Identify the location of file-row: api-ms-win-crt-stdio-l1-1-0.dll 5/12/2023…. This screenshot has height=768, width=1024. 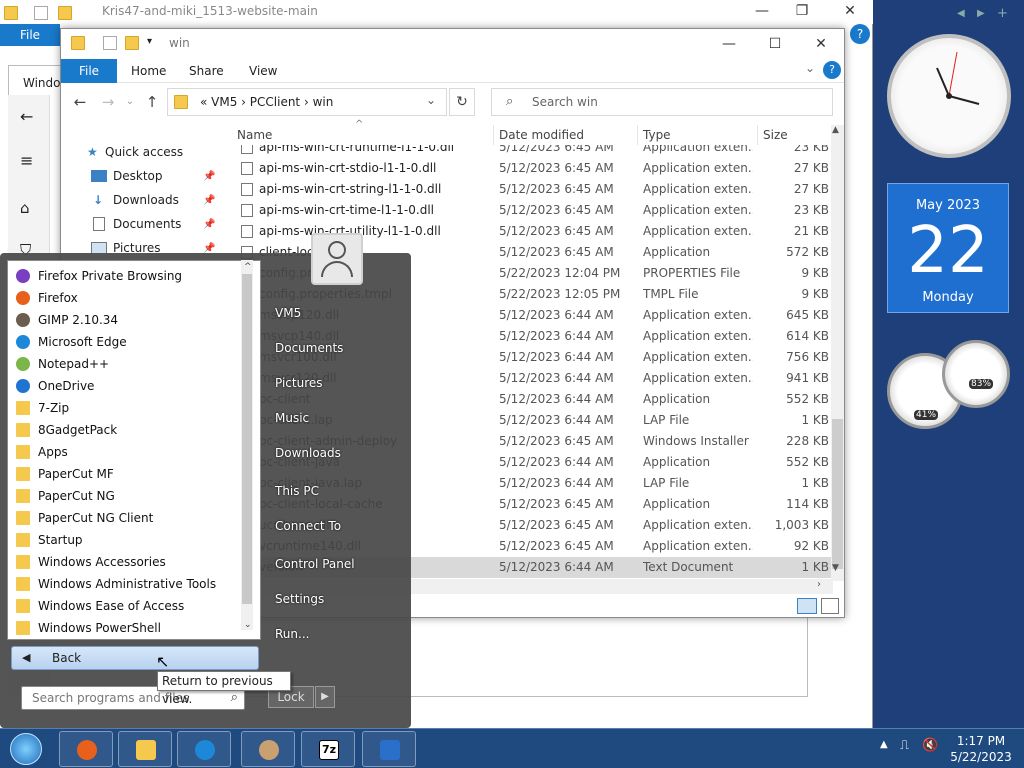
(535, 168).